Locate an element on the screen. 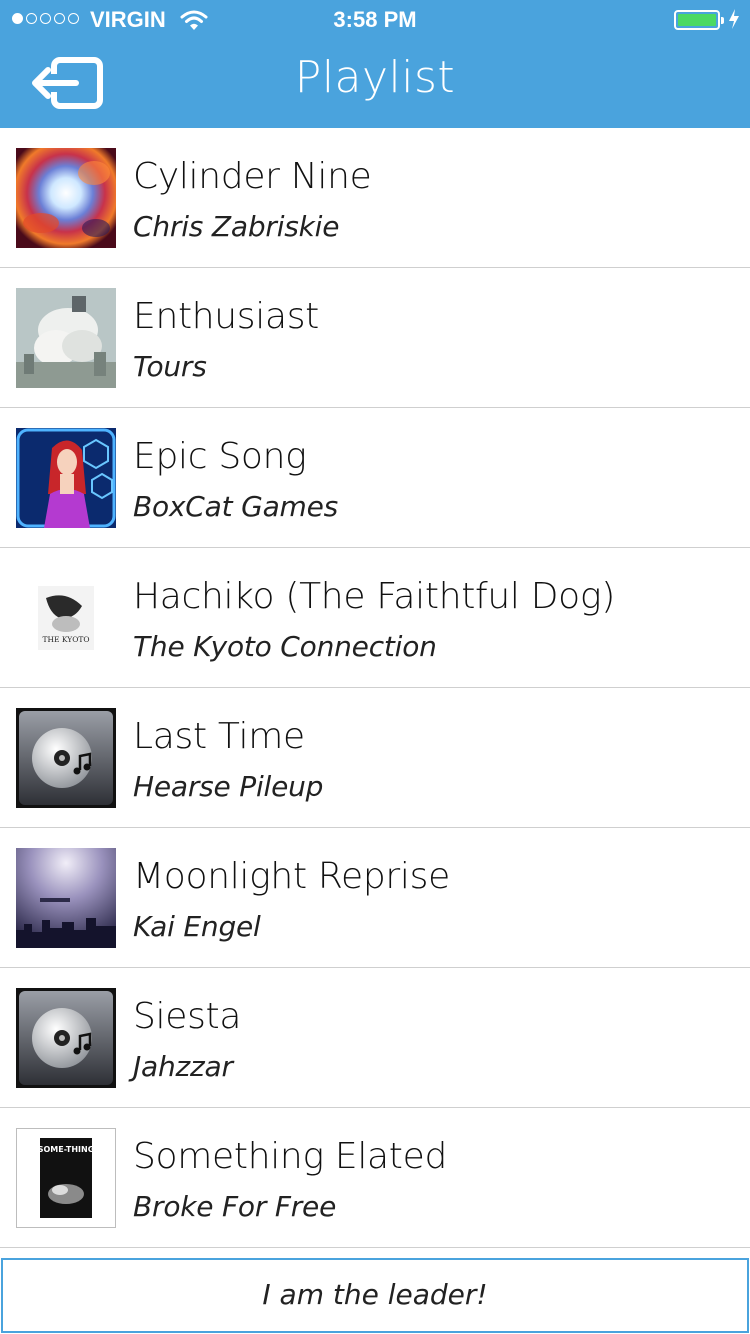  battery-terminal is located at coordinates (722, 20).